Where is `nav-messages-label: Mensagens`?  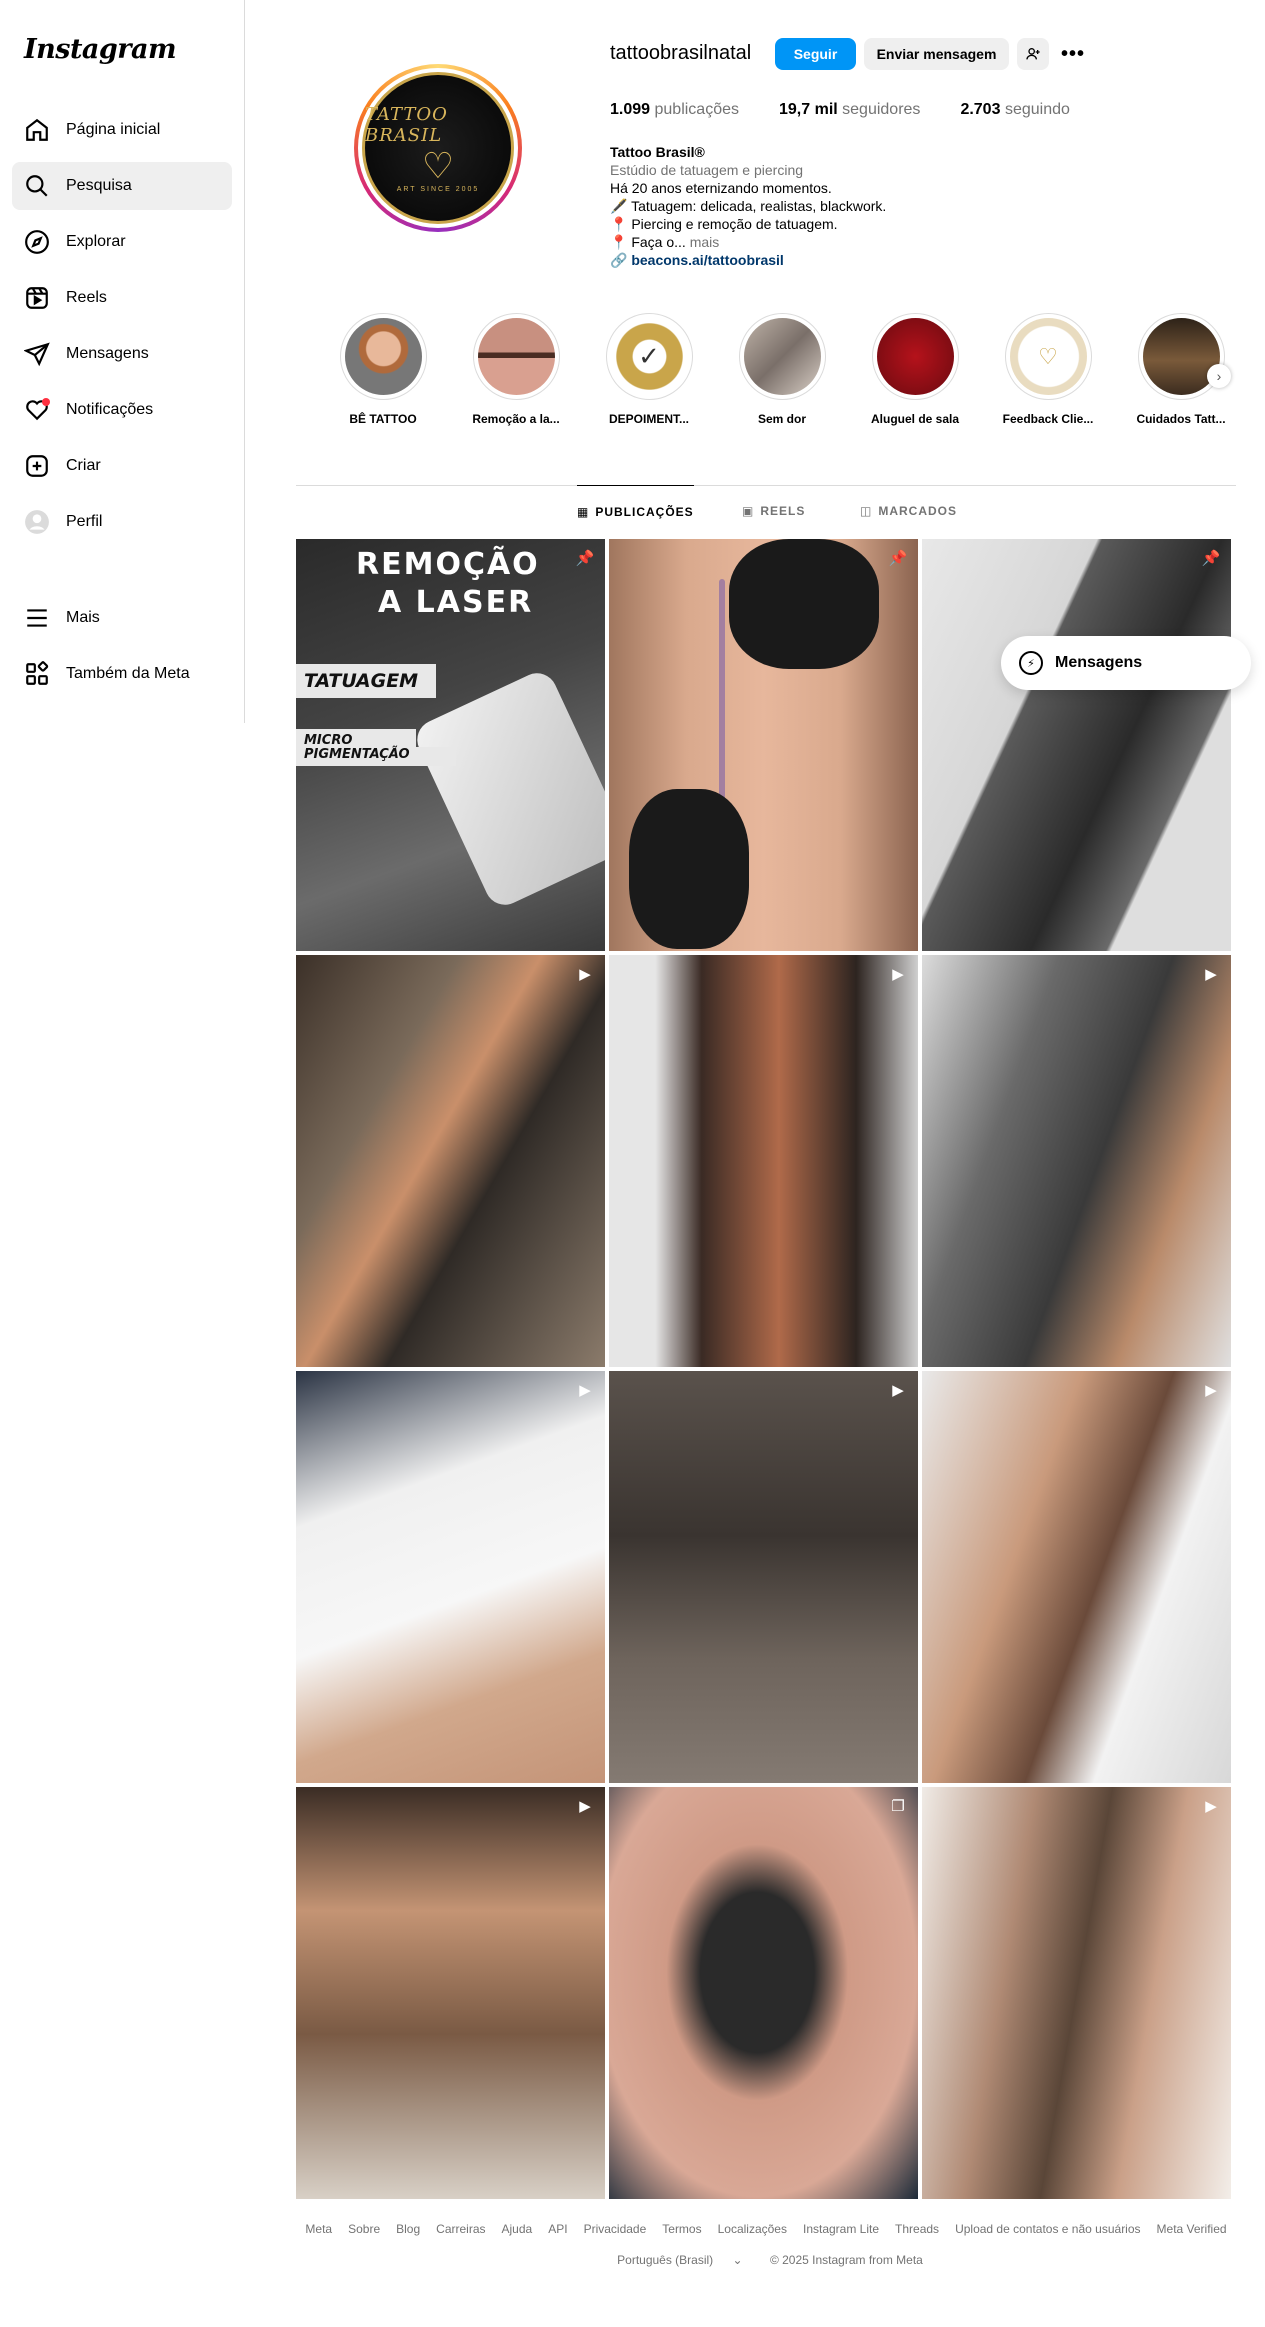
nav-messages-label: Mensagens is located at coordinates (107, 353).